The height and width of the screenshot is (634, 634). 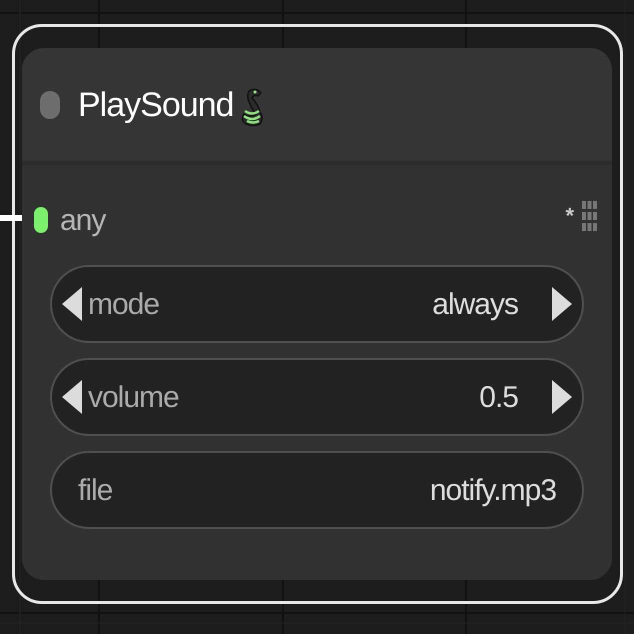 What do you see at coordinates (156, 105) in the screenshot?
I see `node-title: PlaySound` at bounding box center [156, 105].